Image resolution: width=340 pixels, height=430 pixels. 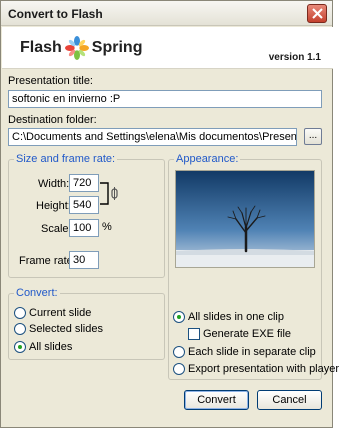 What do you see at coordinates (20, 329) in the screenshot?
I see `selected-slides-radio` at bounding box center [20, 329].